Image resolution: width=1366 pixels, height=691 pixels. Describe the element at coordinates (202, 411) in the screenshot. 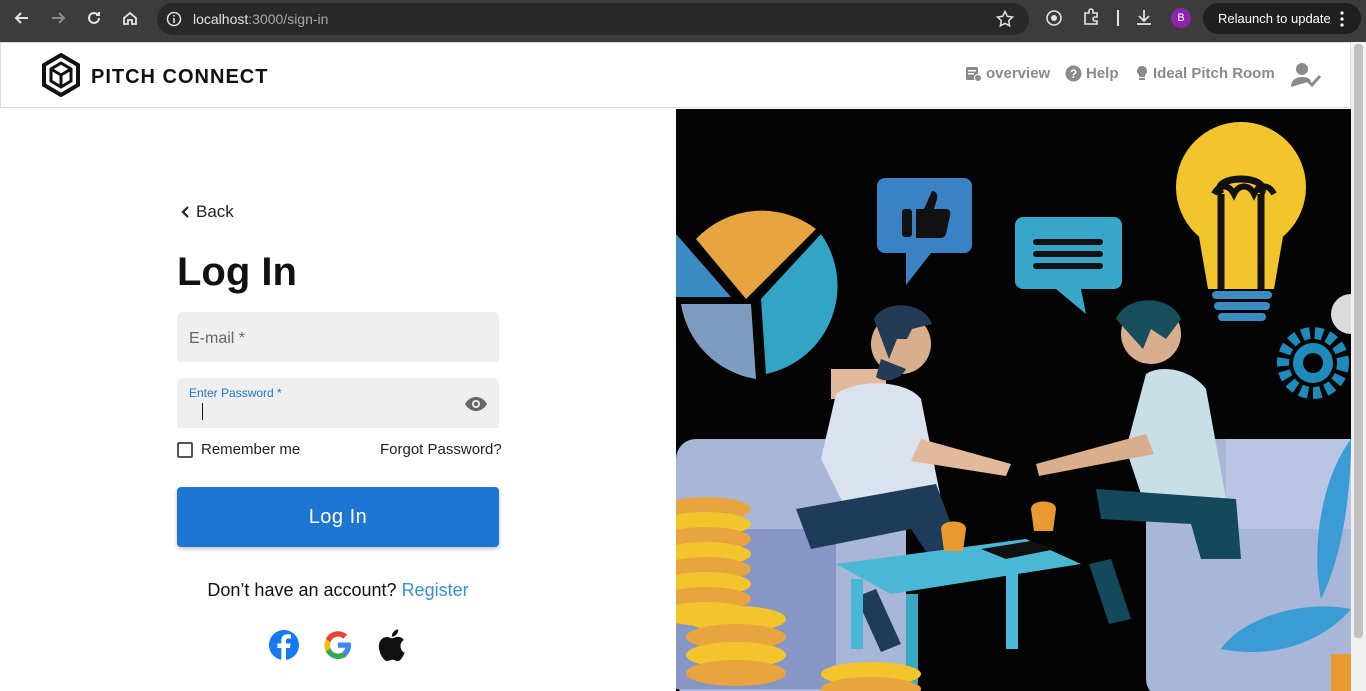

I see `text-caret` at that location.